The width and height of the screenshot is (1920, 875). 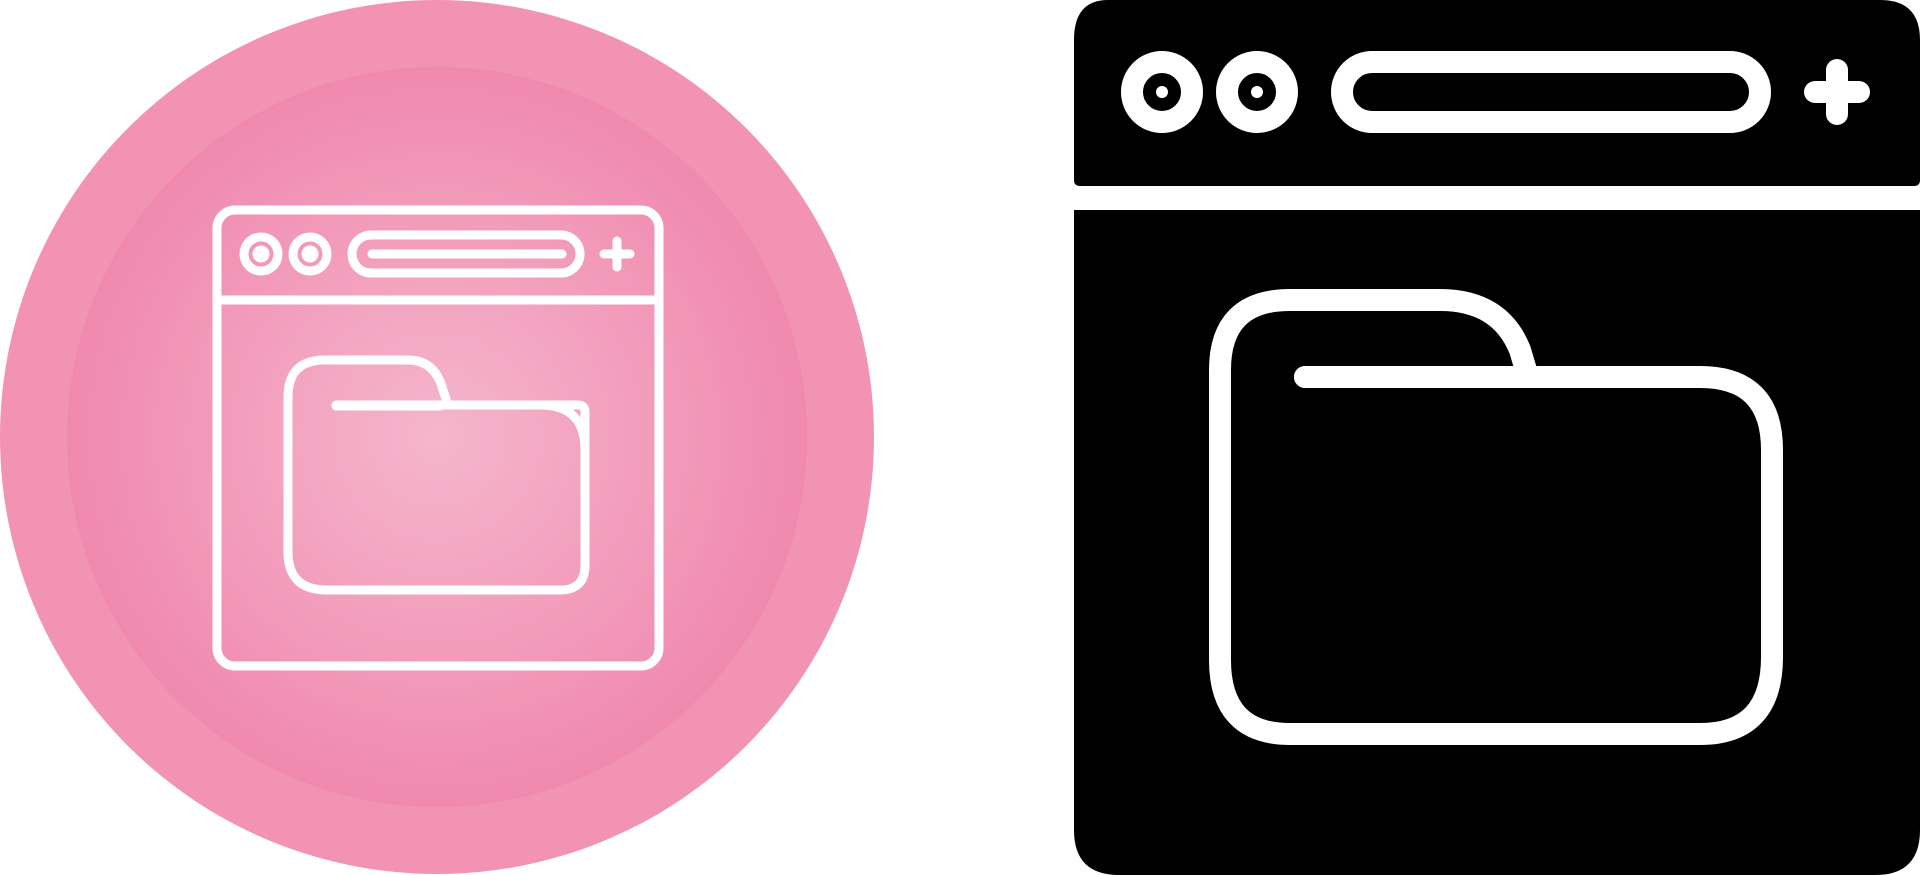 What do you see at coordinates (1162, 92) in the screenshot?
I see `glyph-window-control-dot-1-core` at bounding box center [1162, 92].